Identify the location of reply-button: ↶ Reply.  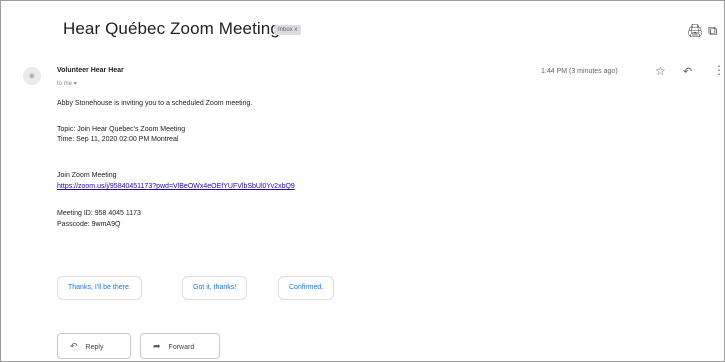
(94, 346).